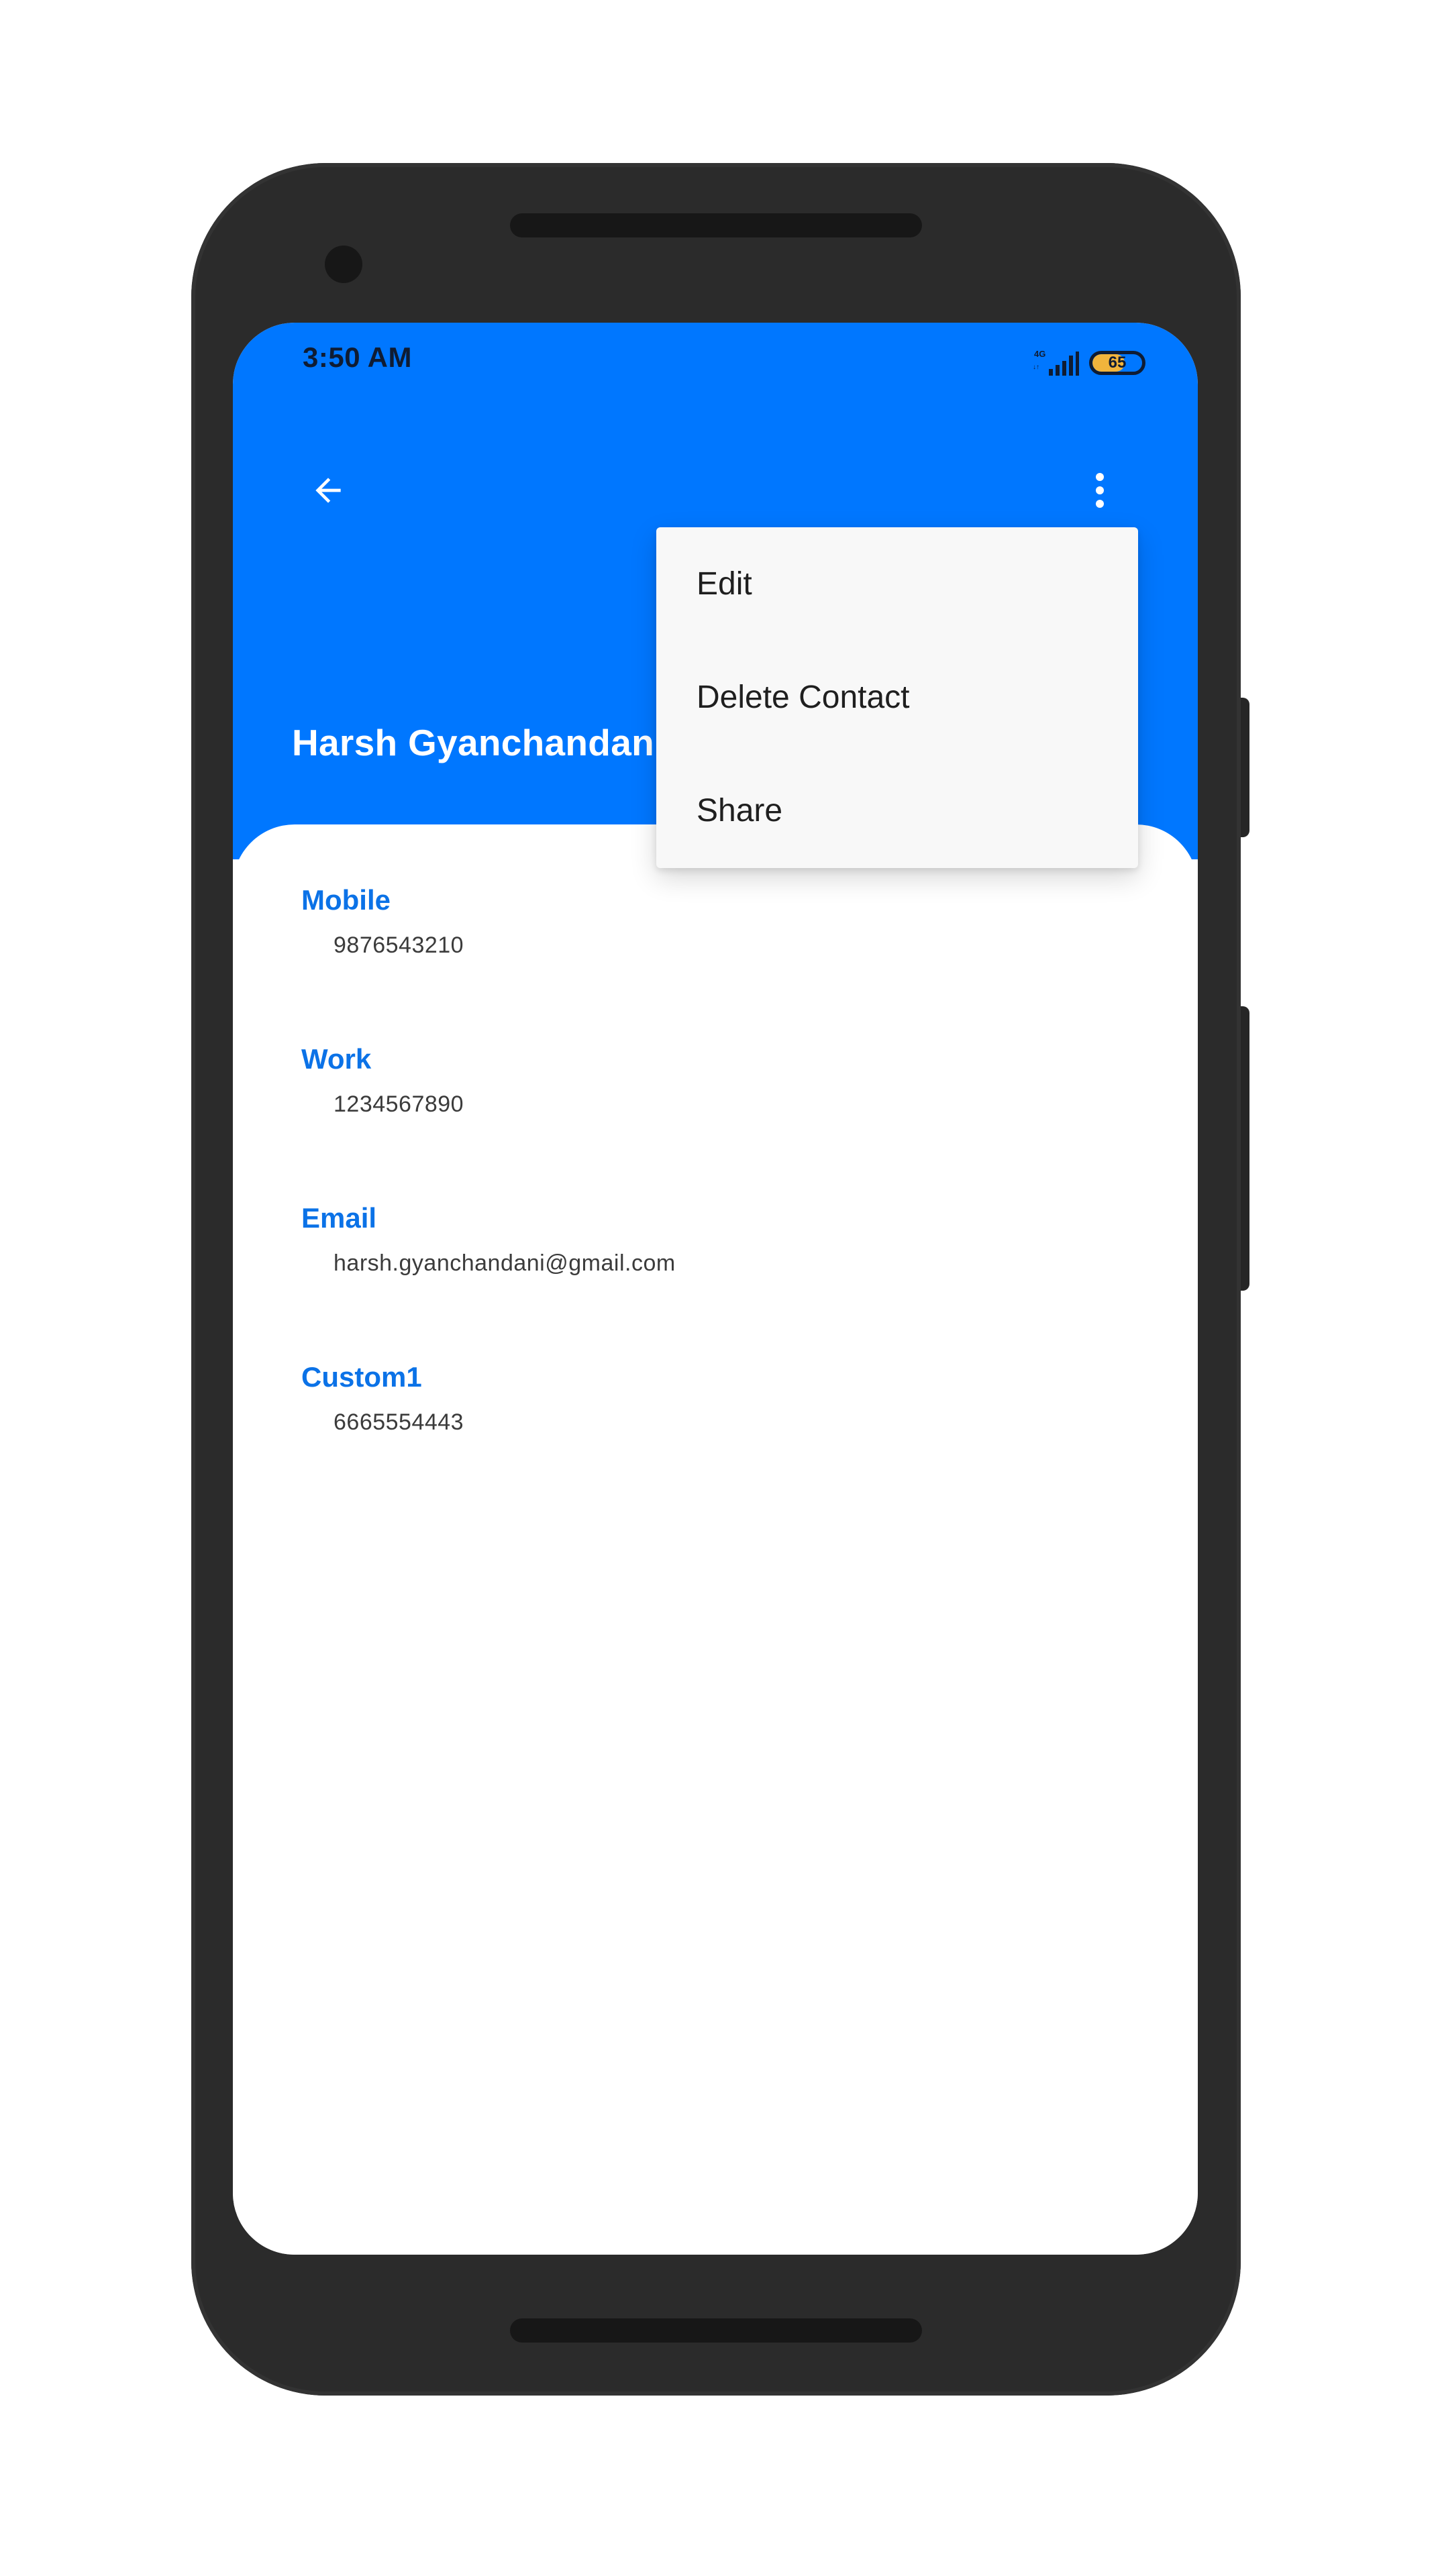 The image size is (1432, 2576). What do you see at coordinates (339, 1218) in the screenshot?
I see `field-label: Email` at bounding box center [339, 1218].